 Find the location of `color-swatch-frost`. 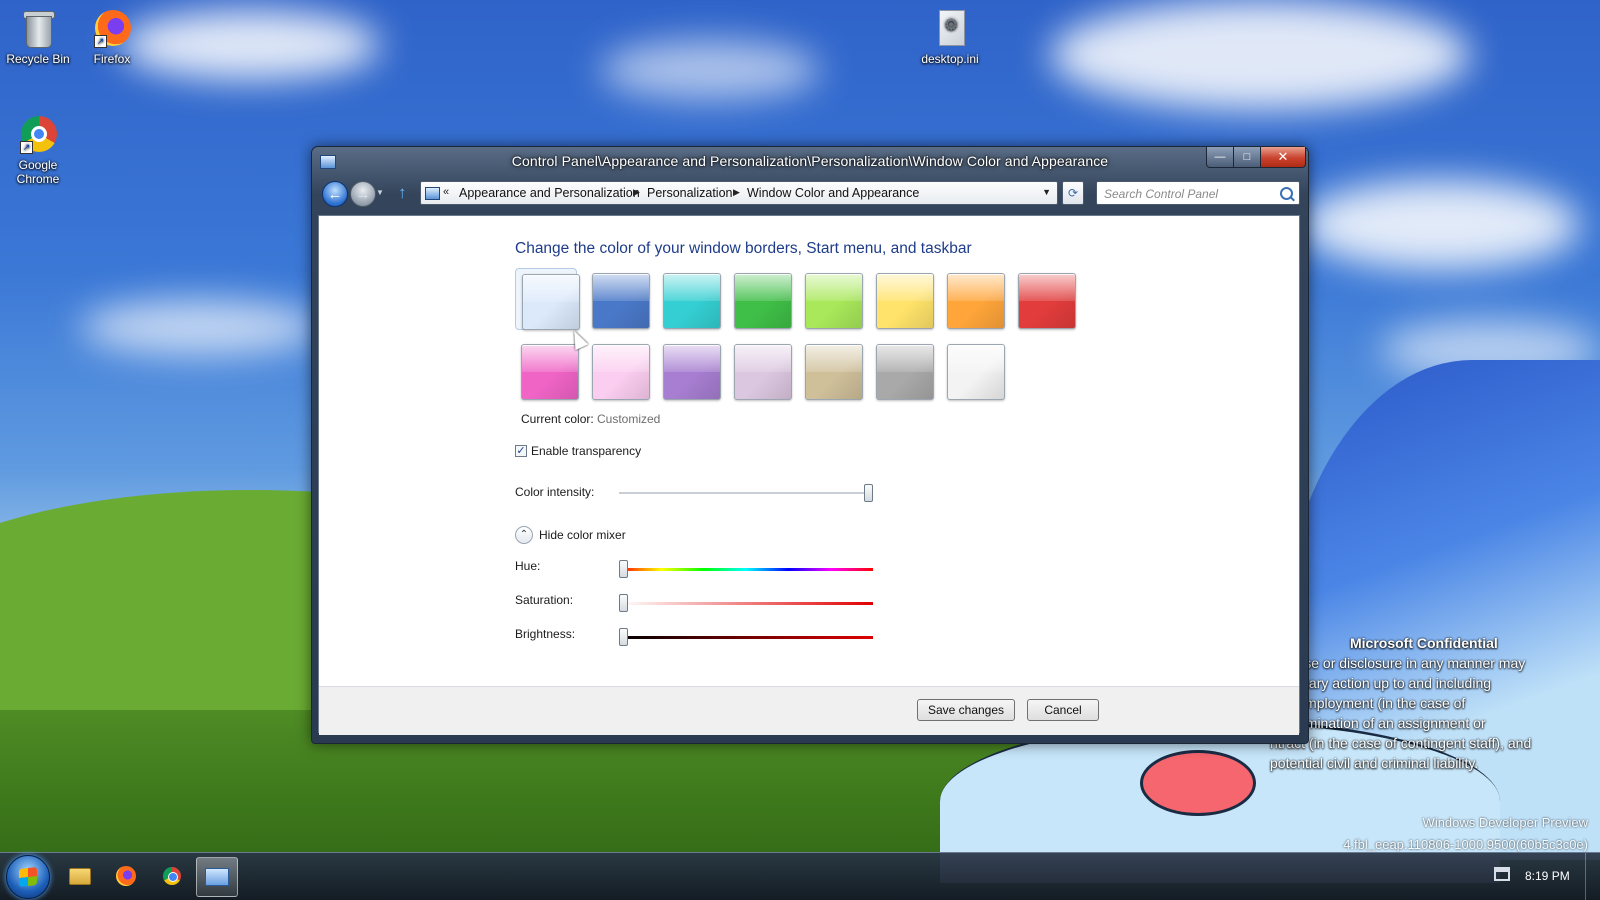

color-swatch-frost is located at coordinates (973, 369).